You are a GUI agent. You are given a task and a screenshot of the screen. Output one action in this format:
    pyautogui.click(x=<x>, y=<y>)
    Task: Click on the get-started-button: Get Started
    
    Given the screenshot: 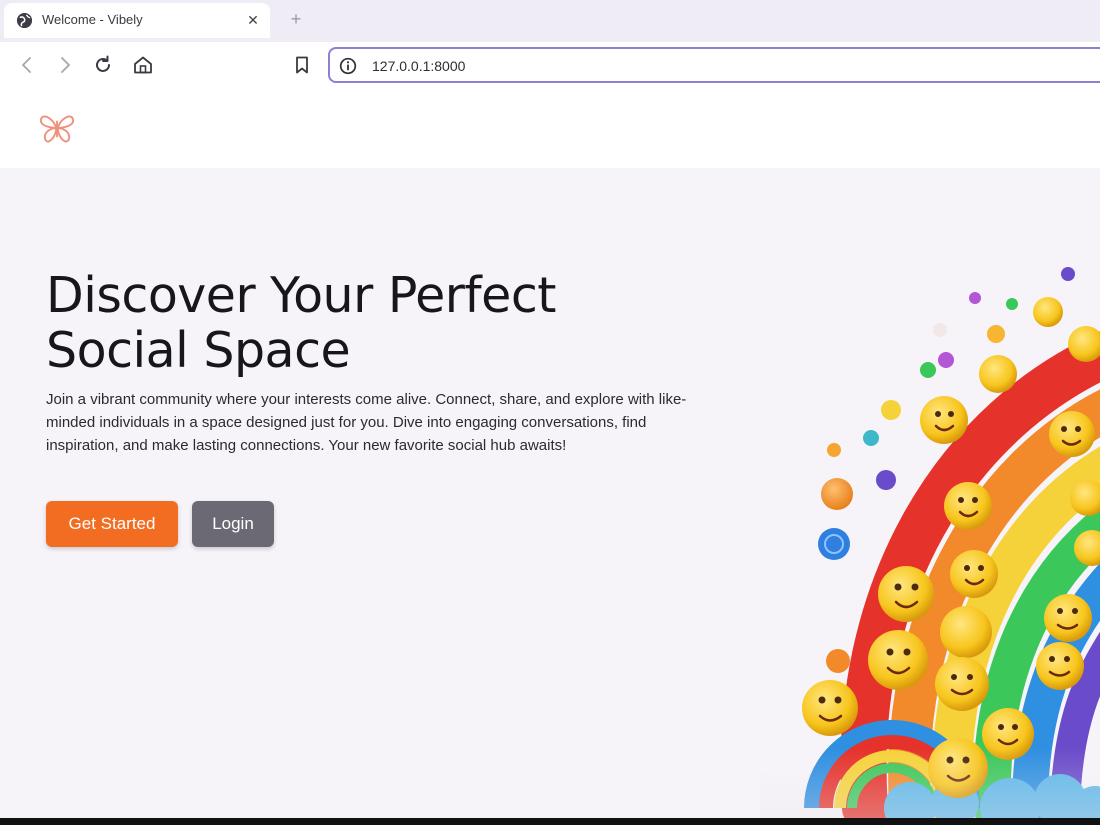 What is the action you would take?
    pyautogui.click(x=112, y=524)
    